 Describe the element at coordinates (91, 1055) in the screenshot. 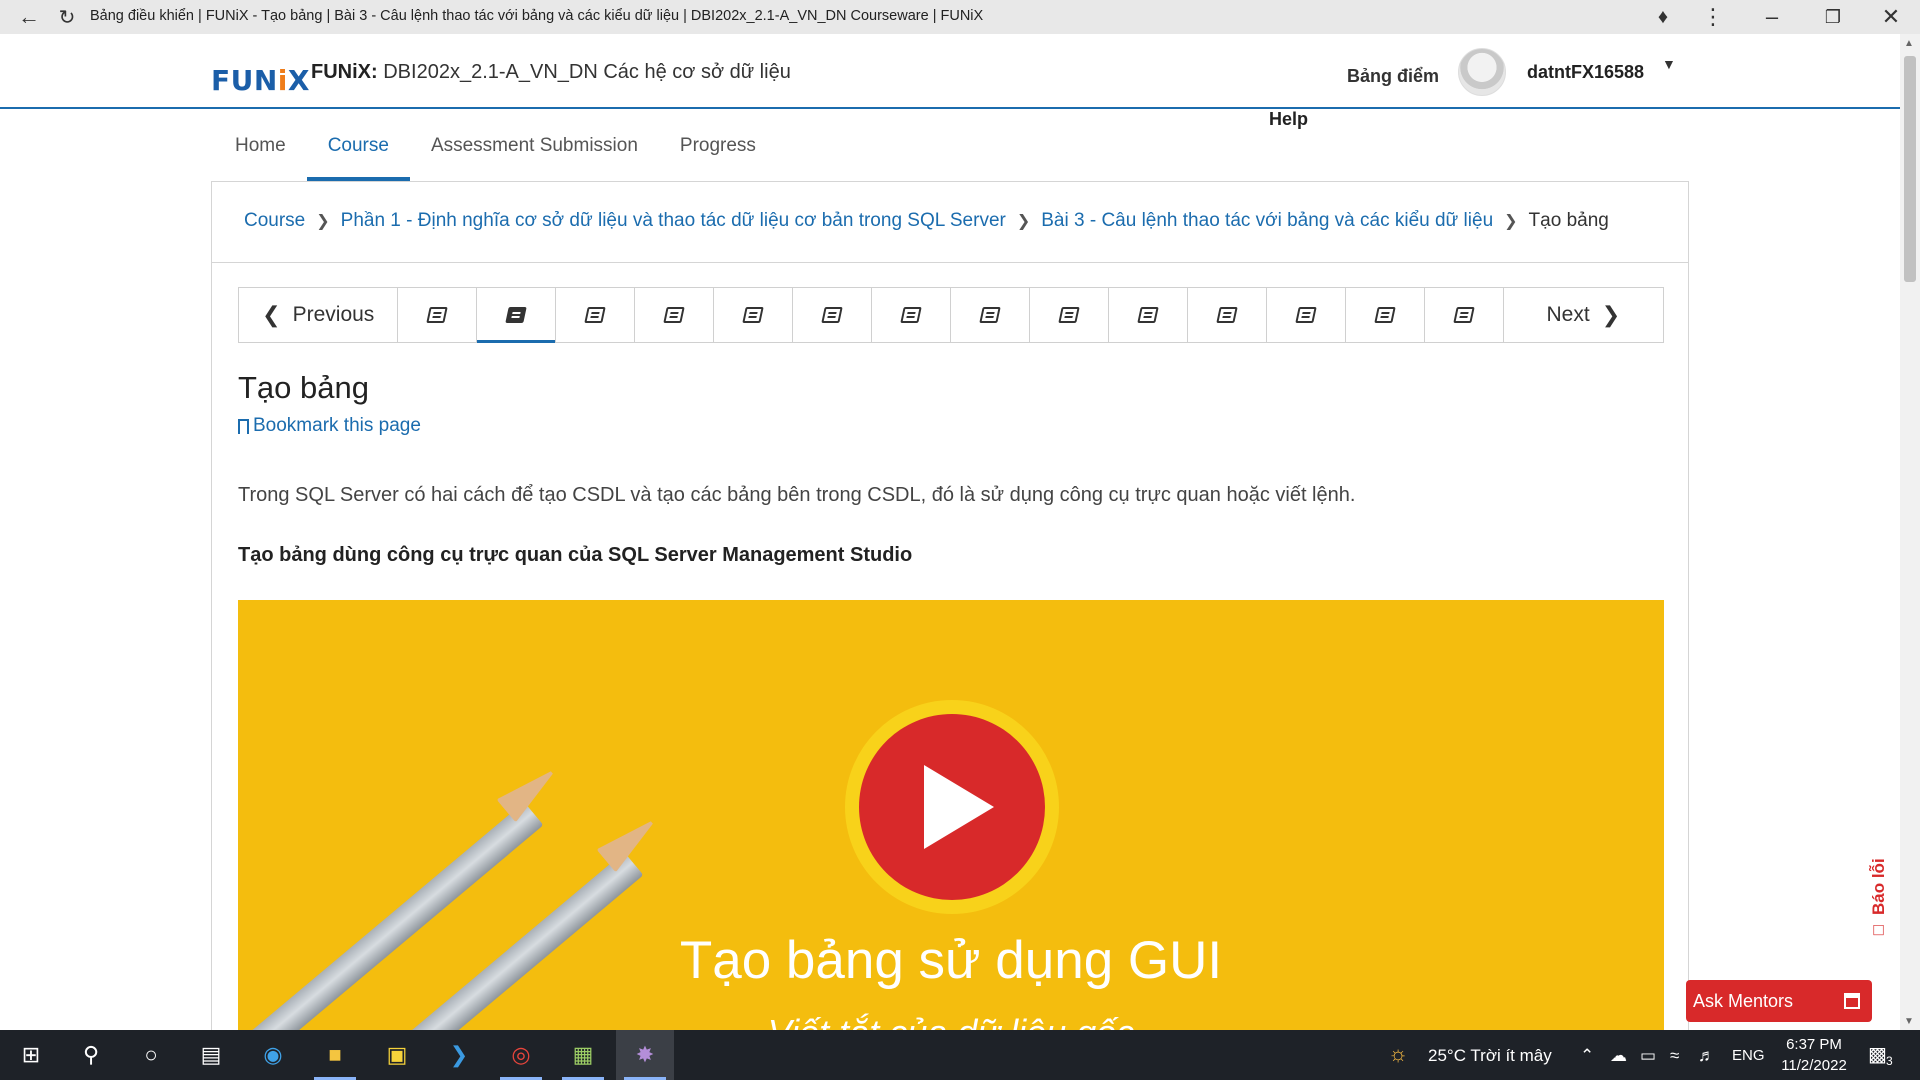

I see `search-icon: ⚲` at that location.